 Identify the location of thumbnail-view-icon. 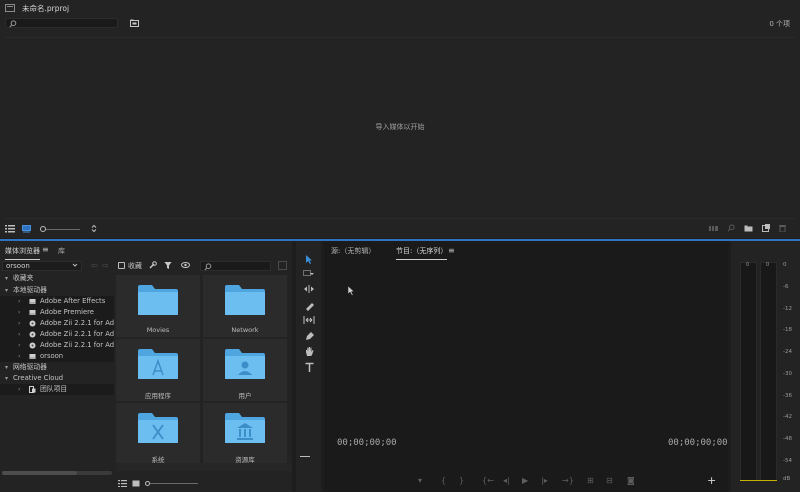
(136, 483).